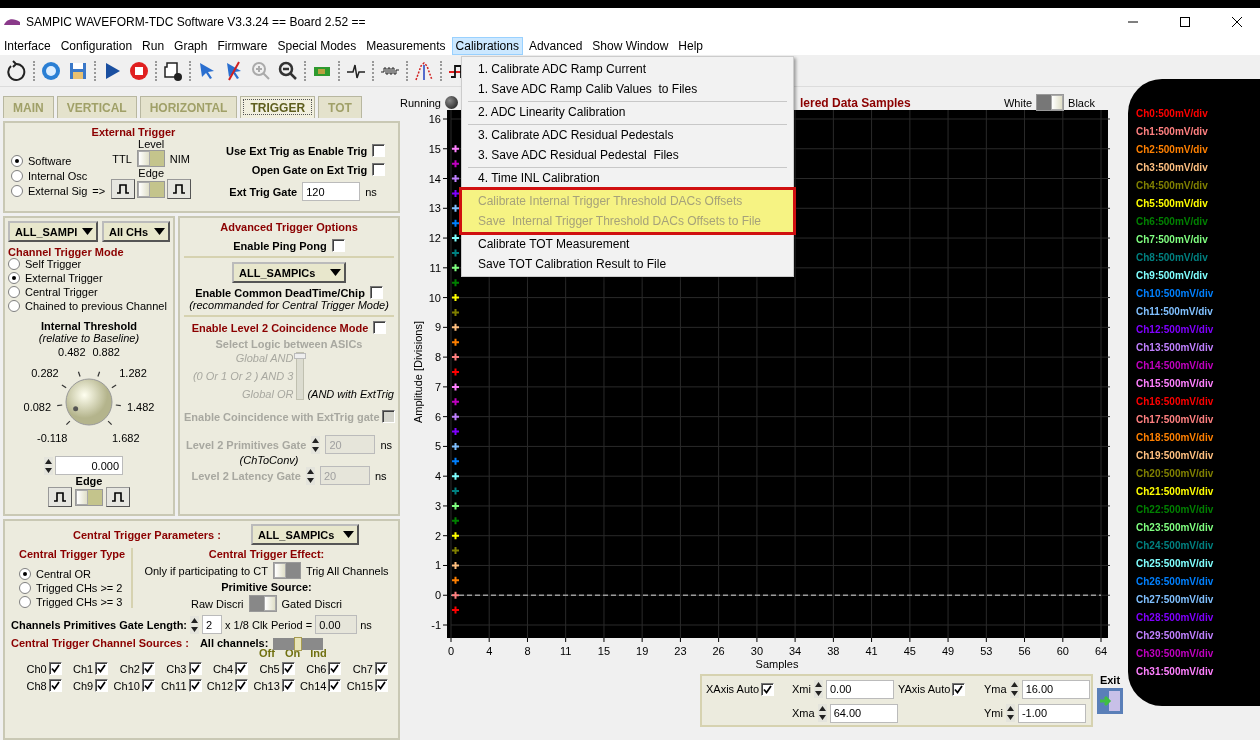 The image size is (1260, 740). What do you see at coordinates (153, 45) in the screenshot?
I see `menu-item: Run` at bounding box center [153, 45].